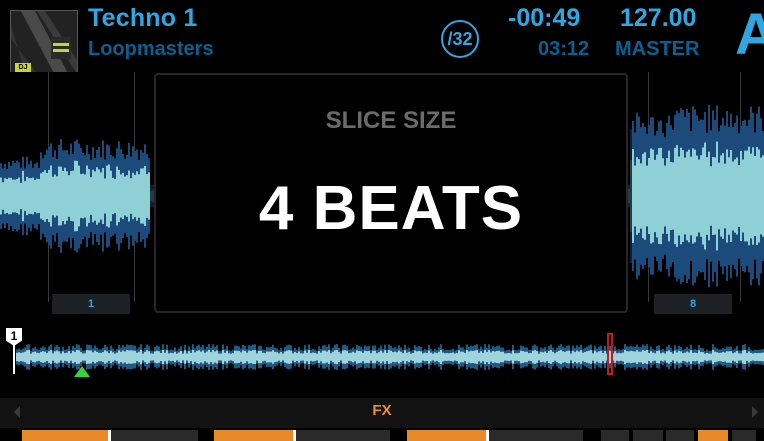 The image size is (764, 441). I want to click on fx-unit-2-thumb, so click(294, 435).